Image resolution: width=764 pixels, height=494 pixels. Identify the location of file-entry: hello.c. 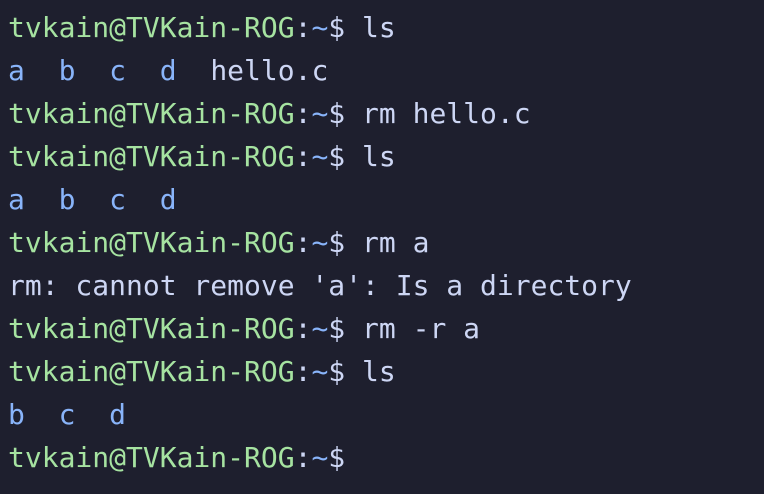
(269, 70).